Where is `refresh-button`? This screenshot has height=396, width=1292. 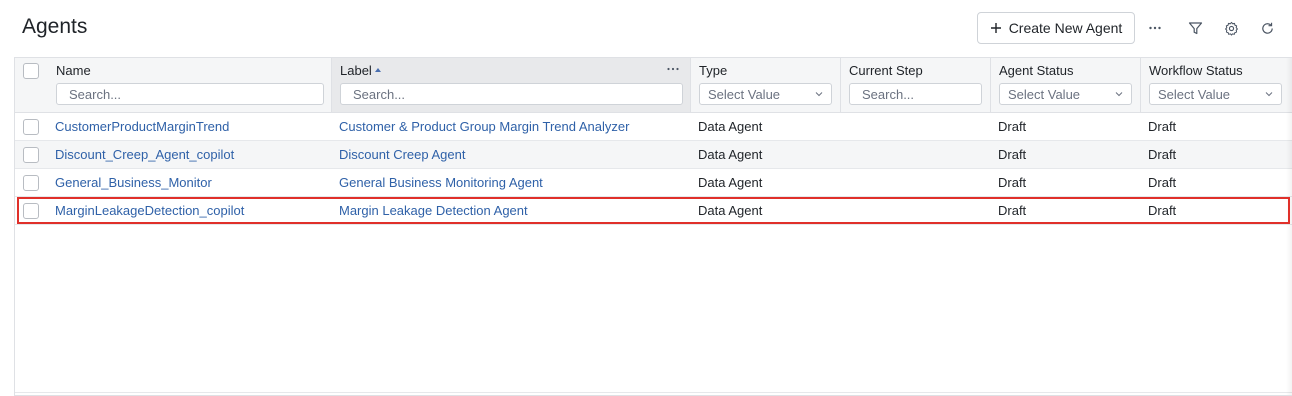
refresh-button is located at coordinates (1267, 28).